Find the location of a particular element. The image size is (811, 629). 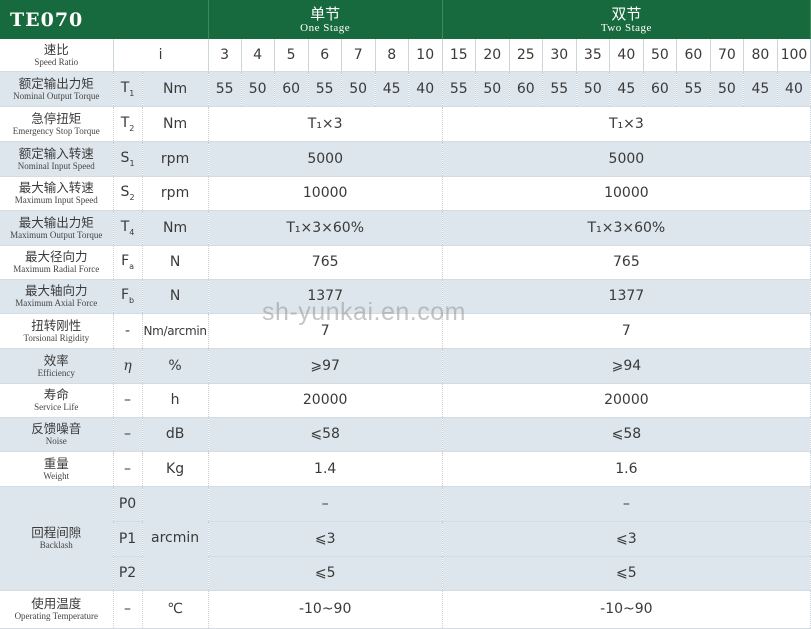

radial-one-stage: 765 is located at coordinates (325, 262).